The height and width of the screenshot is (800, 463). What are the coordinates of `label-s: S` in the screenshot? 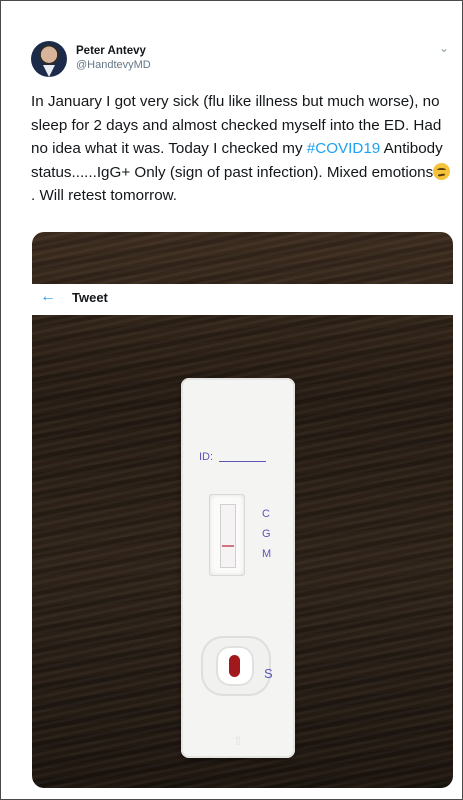 It's located at (268, 673).